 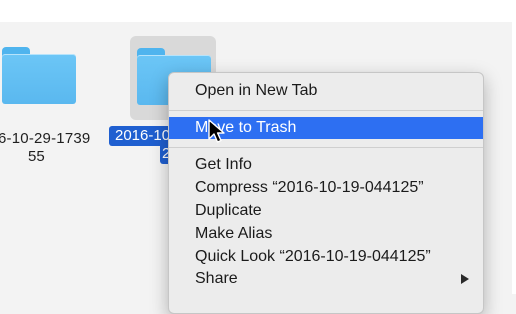 What do you see at coordinates (326, 91) in the screenshot?
I see `menu-item-open-in-new-tab: Open in New Tab` at bounding box center [326, 91].